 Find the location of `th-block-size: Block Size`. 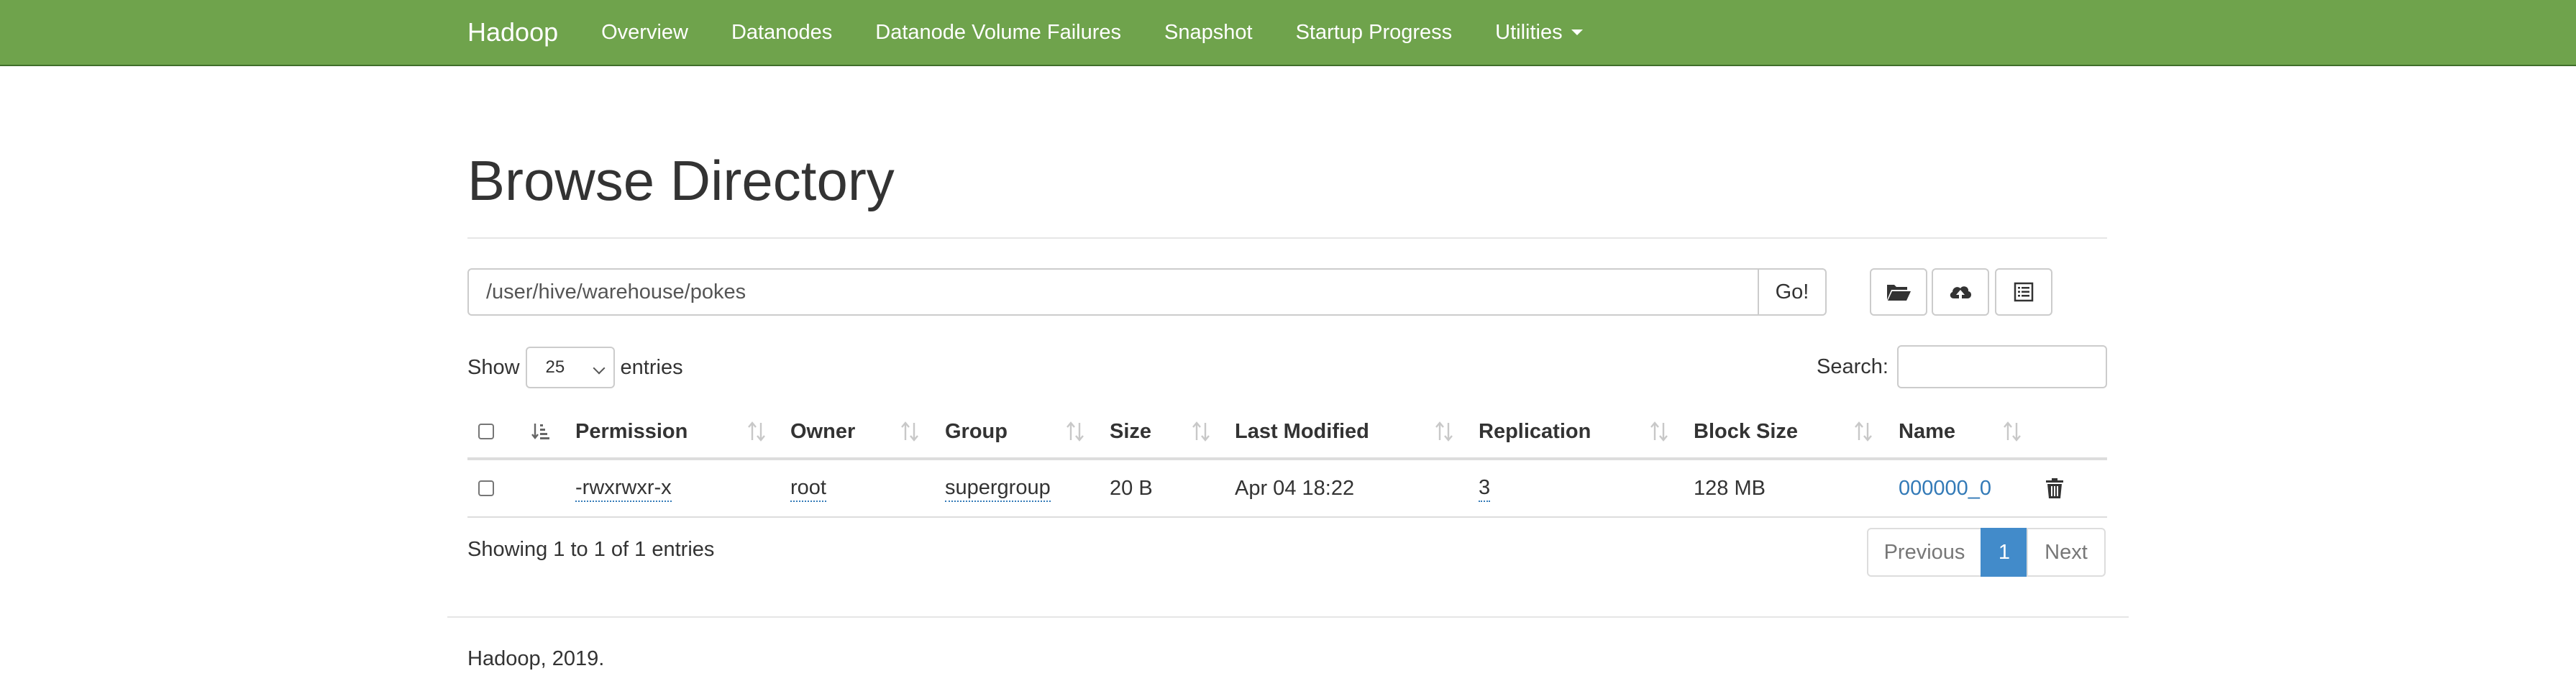

th-block-size: Block Size is located at coordinates (1746, 431).